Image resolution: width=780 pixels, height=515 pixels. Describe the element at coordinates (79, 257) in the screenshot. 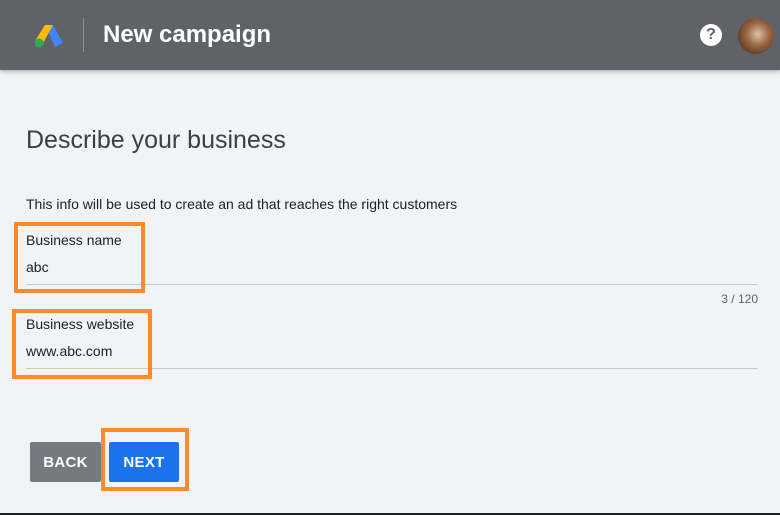

I see `business-name-highlight` at that location.